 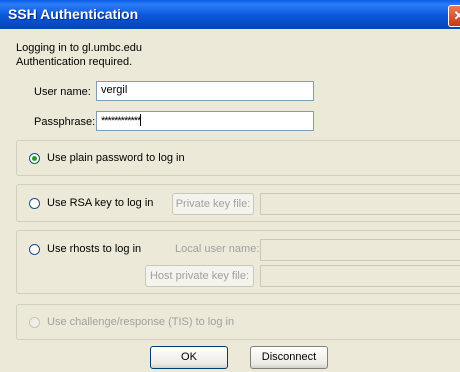 I want to click on radio-checked-icon, so click(x=34, y=158).